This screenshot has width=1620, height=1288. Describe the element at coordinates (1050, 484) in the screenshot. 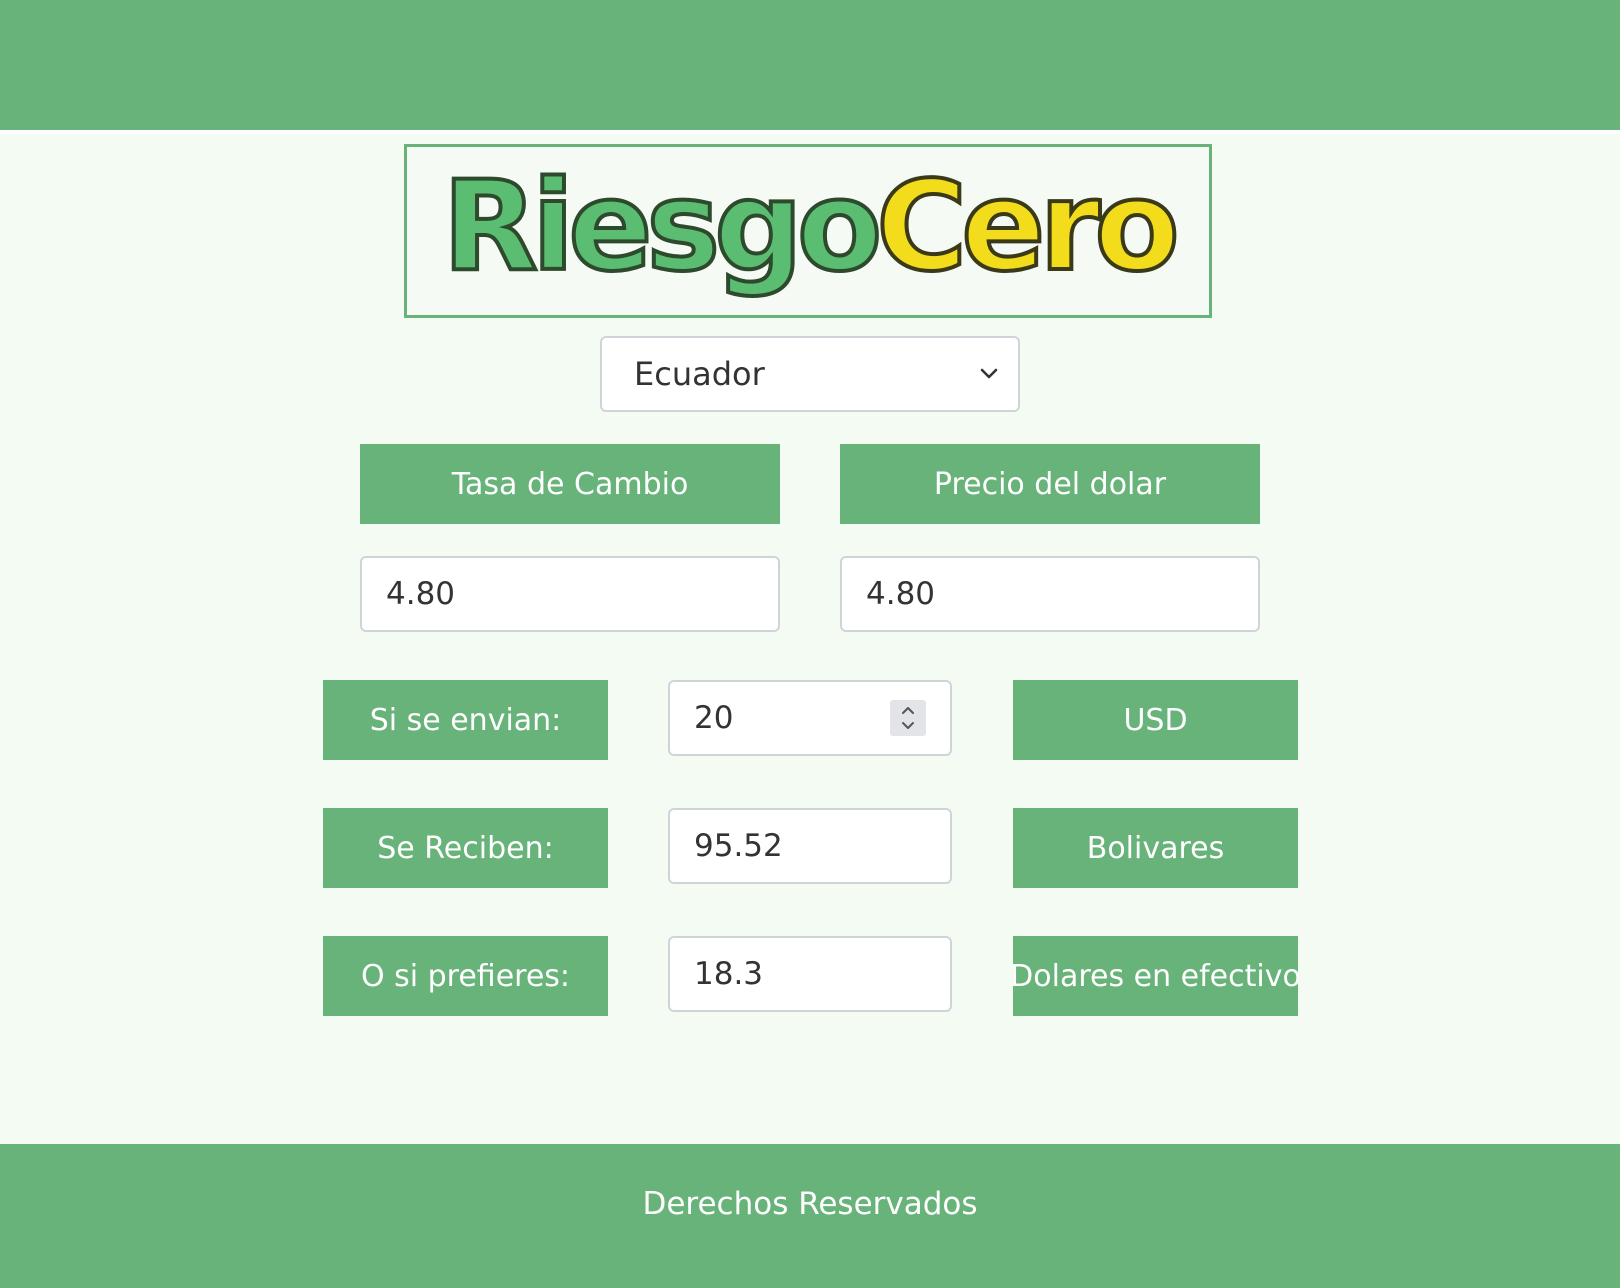

I see `precio-del-dolar-label: Precio del dolar` at that location.